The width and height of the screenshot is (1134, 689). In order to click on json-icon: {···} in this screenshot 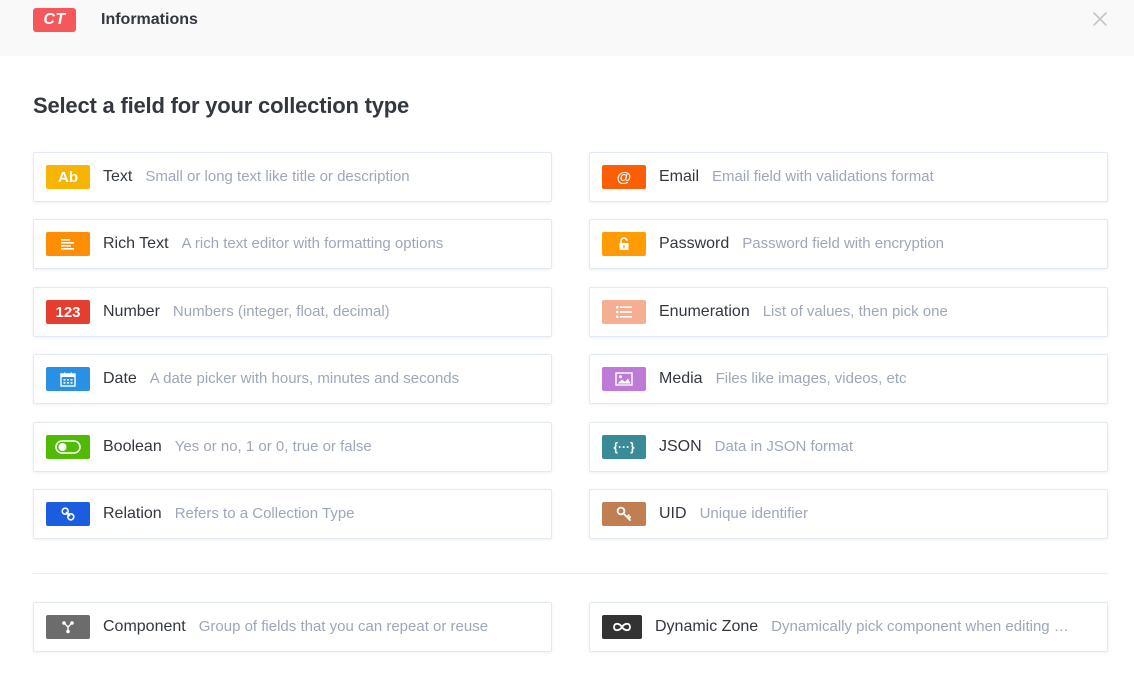, I will do `click(624, 447)`.